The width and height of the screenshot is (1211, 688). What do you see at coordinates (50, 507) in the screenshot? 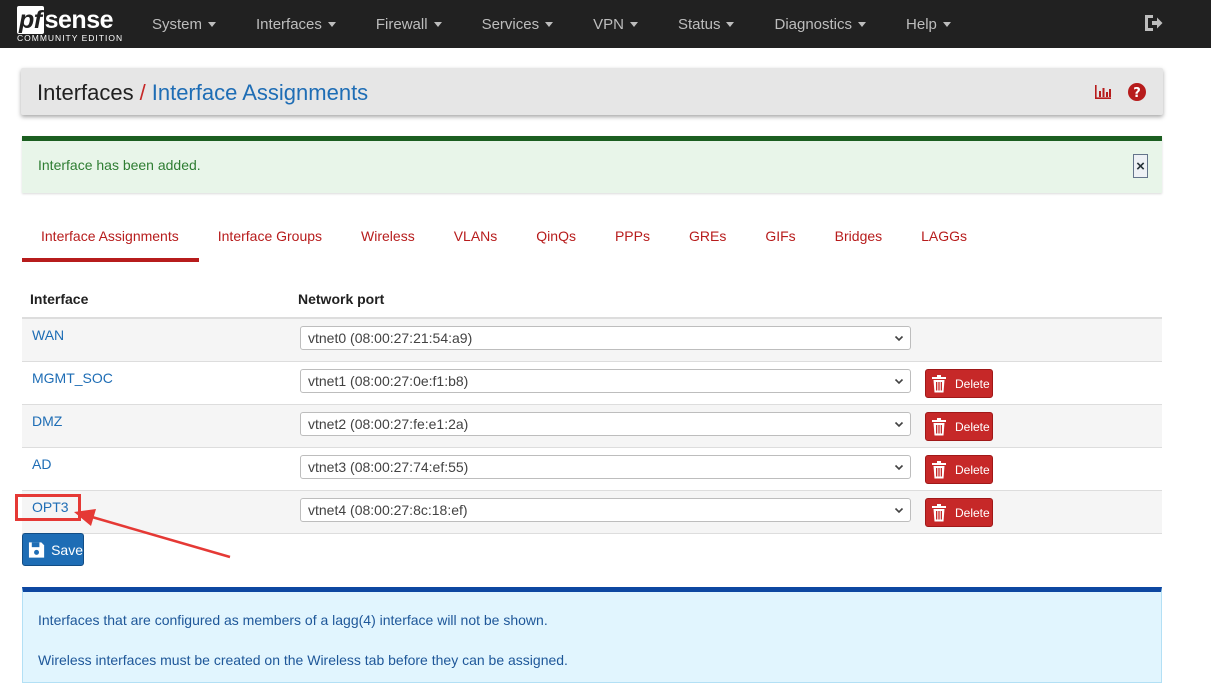
I see `interface-link-opt3: OPT3` at bounding box center [50, 507].